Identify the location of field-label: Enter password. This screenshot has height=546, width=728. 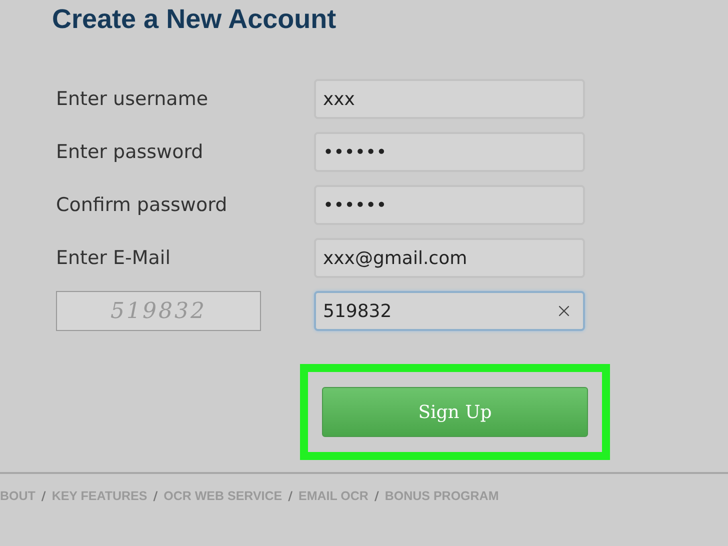
(130, 152).